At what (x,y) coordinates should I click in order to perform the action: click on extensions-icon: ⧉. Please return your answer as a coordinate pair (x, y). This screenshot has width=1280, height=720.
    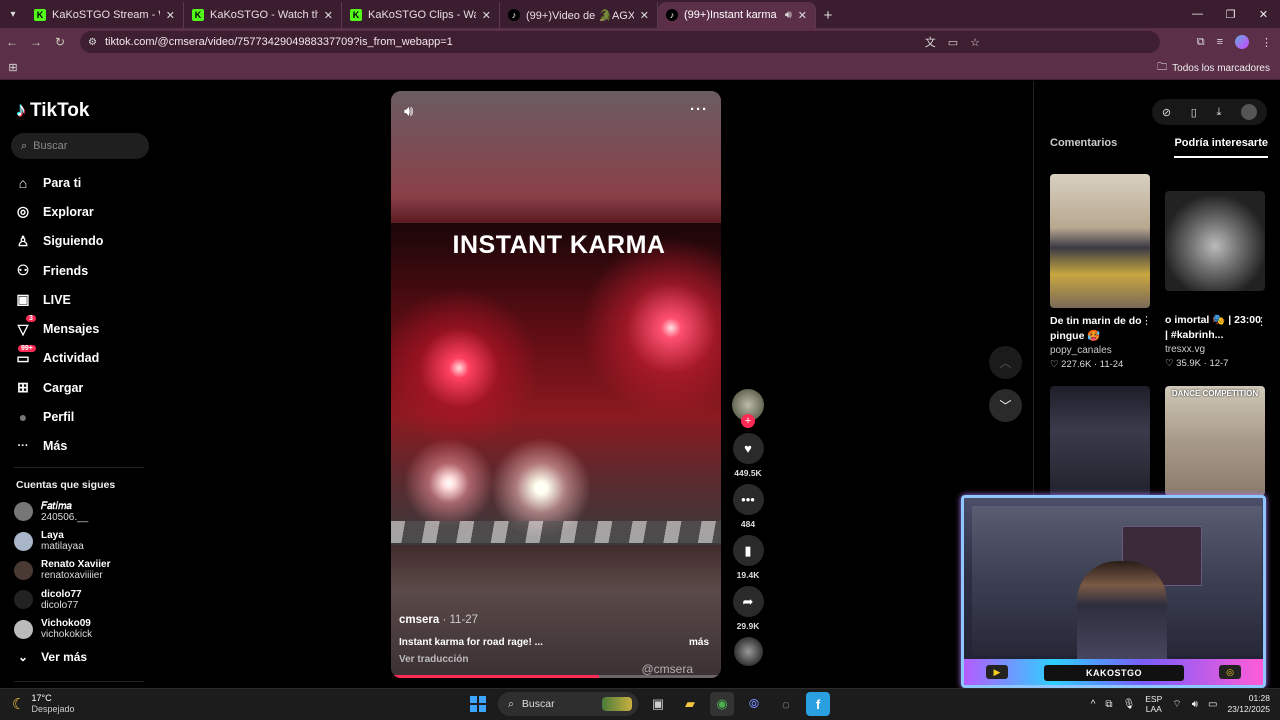
    Looking at the image, I should click on (1201, 42).